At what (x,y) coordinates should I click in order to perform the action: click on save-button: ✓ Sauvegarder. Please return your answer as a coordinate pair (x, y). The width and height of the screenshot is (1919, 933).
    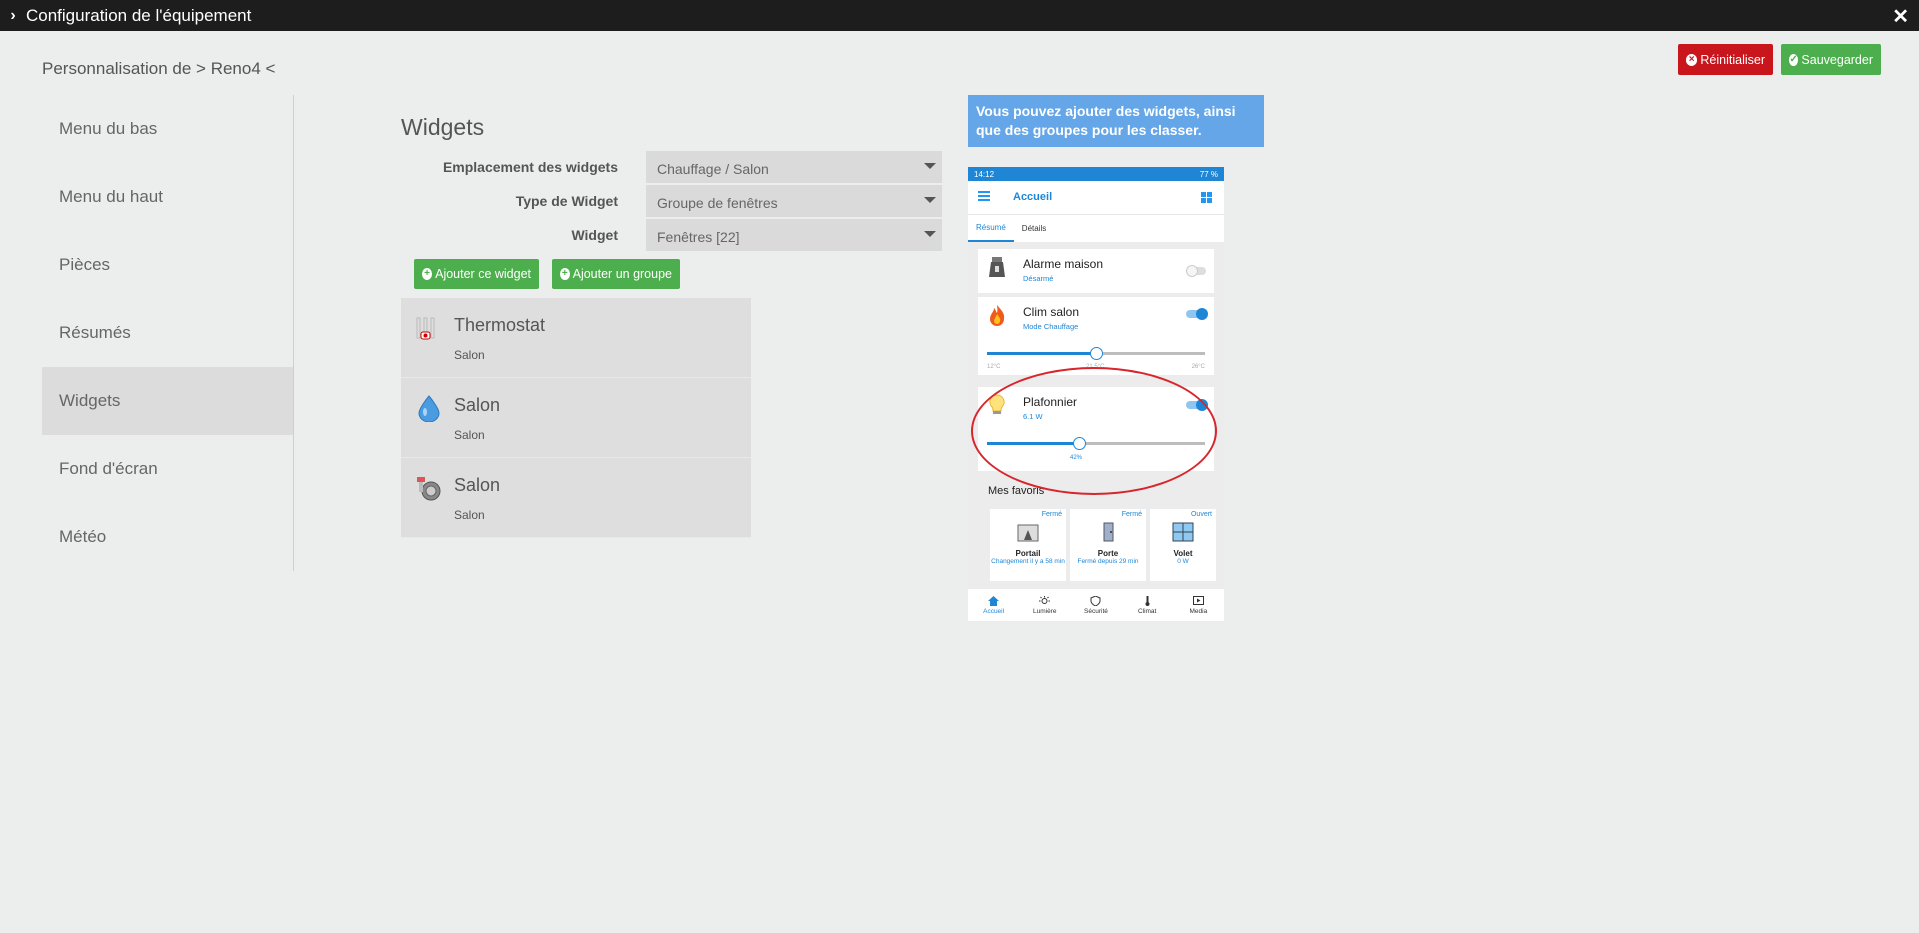
    Looking at the image, I should click on (1831, 59).